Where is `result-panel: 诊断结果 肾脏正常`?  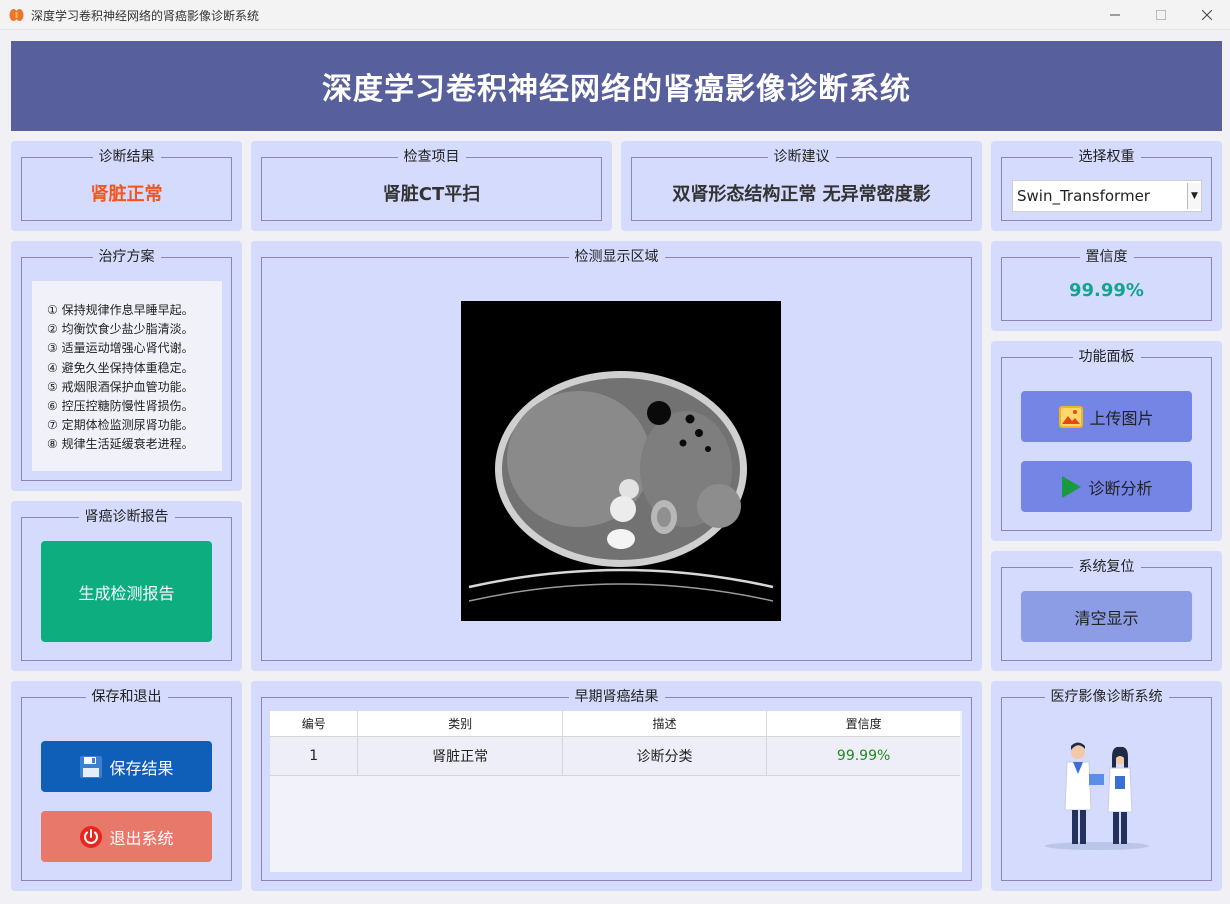
result-panel: 诊断结果 肾脏正常 is located at coordinates (126, 186).